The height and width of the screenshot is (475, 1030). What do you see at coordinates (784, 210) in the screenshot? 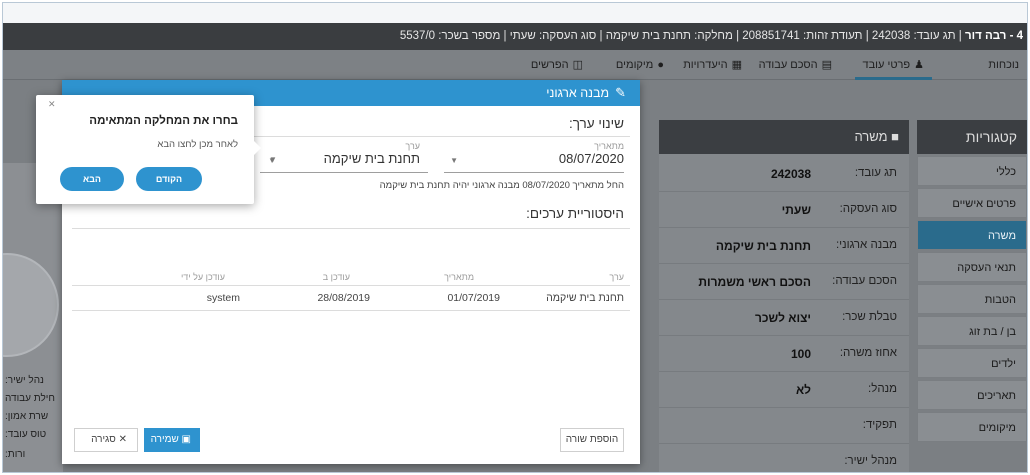
I see `position-row: סוג העסקה: שעתי` at bounding box center [784, 210].